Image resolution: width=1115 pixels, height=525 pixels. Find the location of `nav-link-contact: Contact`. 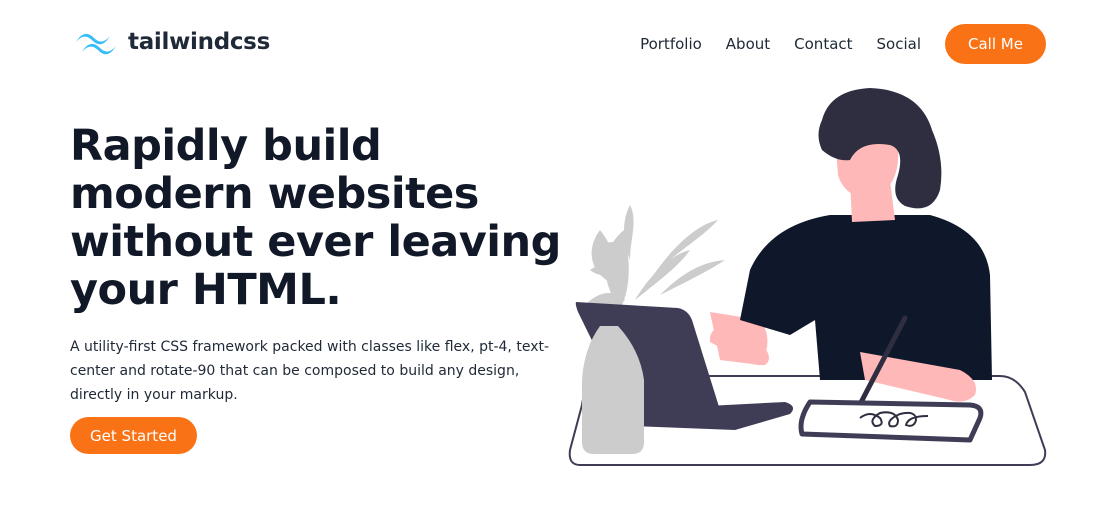

nav-link-contact: Contact is located at coordinates (823, 44).